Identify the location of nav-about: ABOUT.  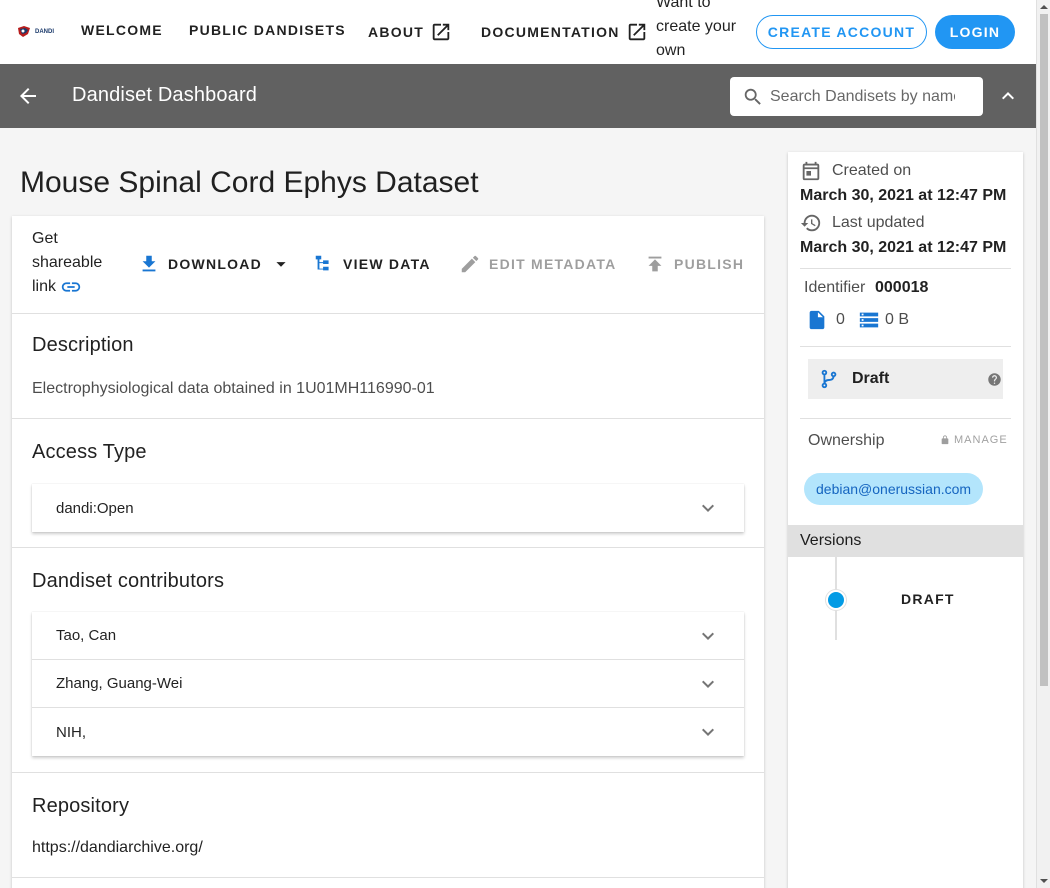
(410, 32).